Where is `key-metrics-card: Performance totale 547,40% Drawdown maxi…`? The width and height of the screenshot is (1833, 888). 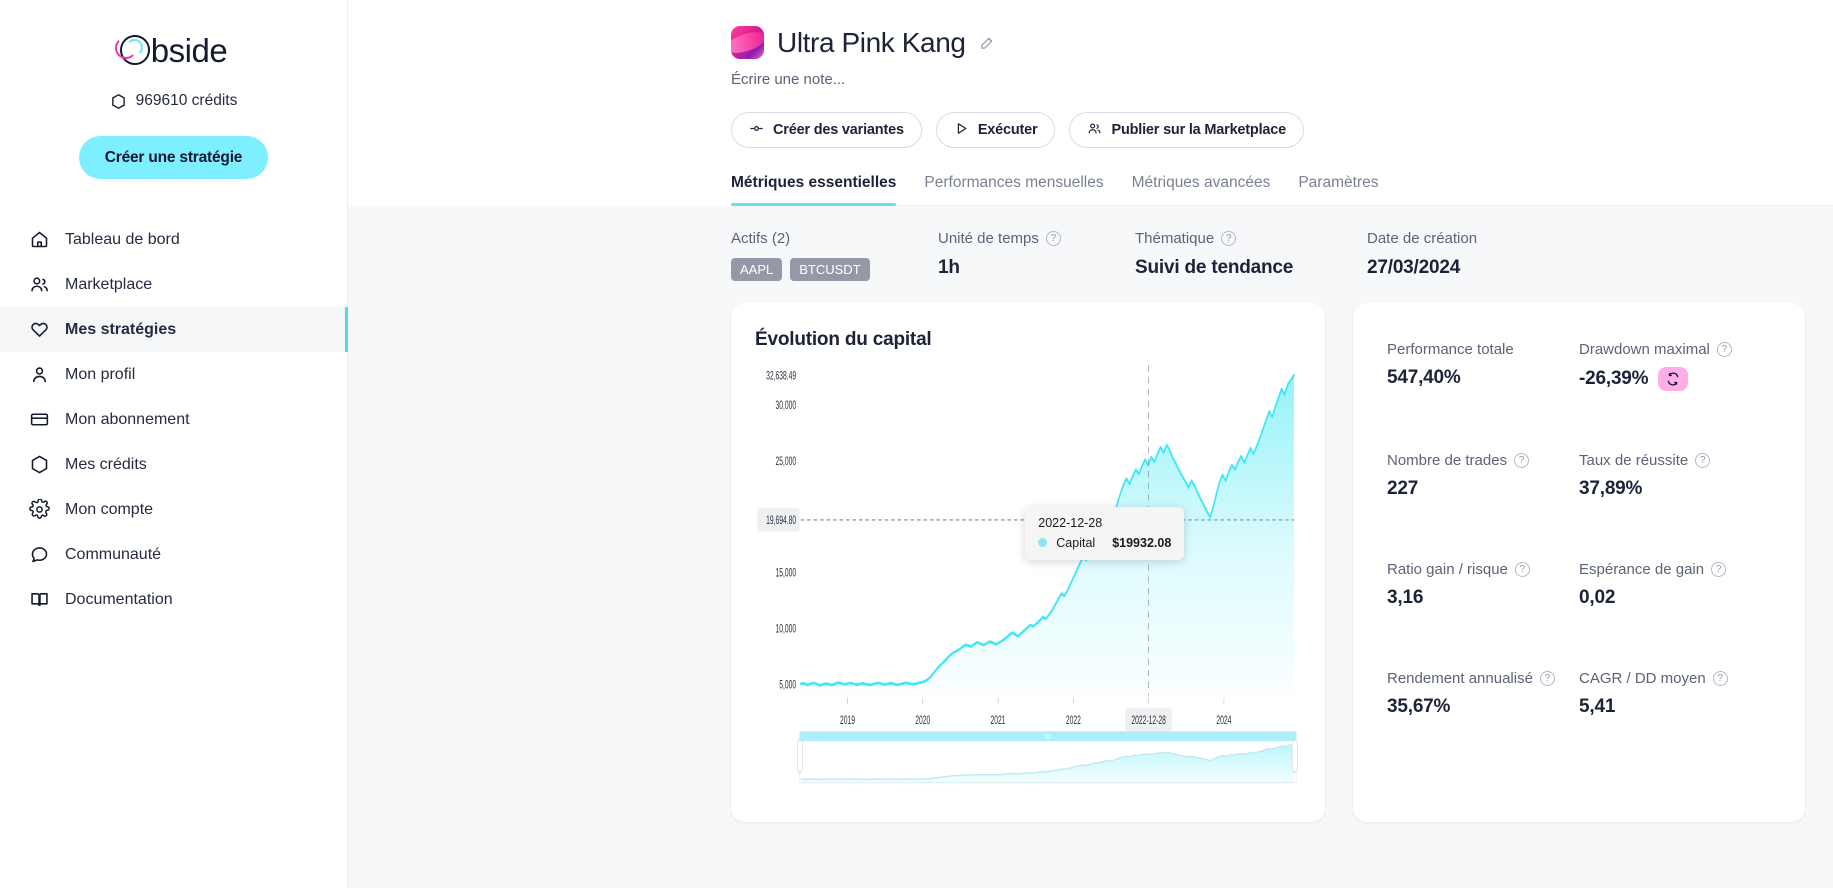 key-metrics-card: Performance totale 547,40% Drawdown maxi… is located at coordinates (1579, 562).